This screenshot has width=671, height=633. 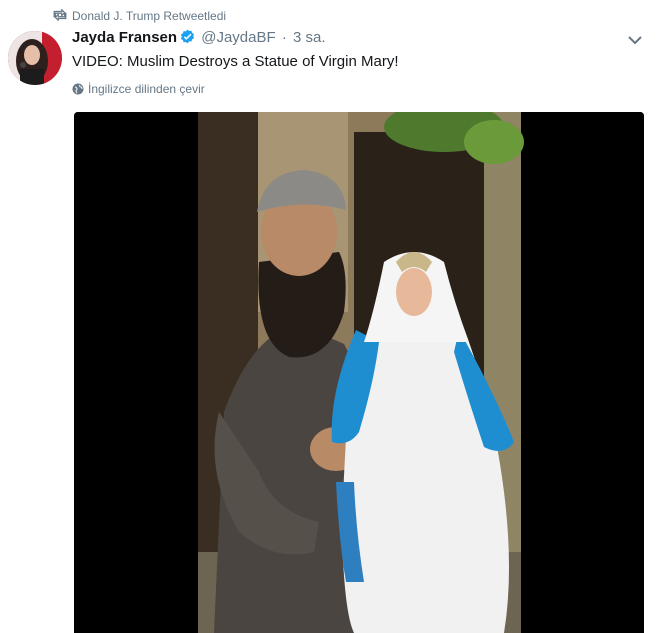 What do you see at coordinates (635, 40) in the screenshot?
I see `chevron-down-icon` at bounding box center [635, 40].